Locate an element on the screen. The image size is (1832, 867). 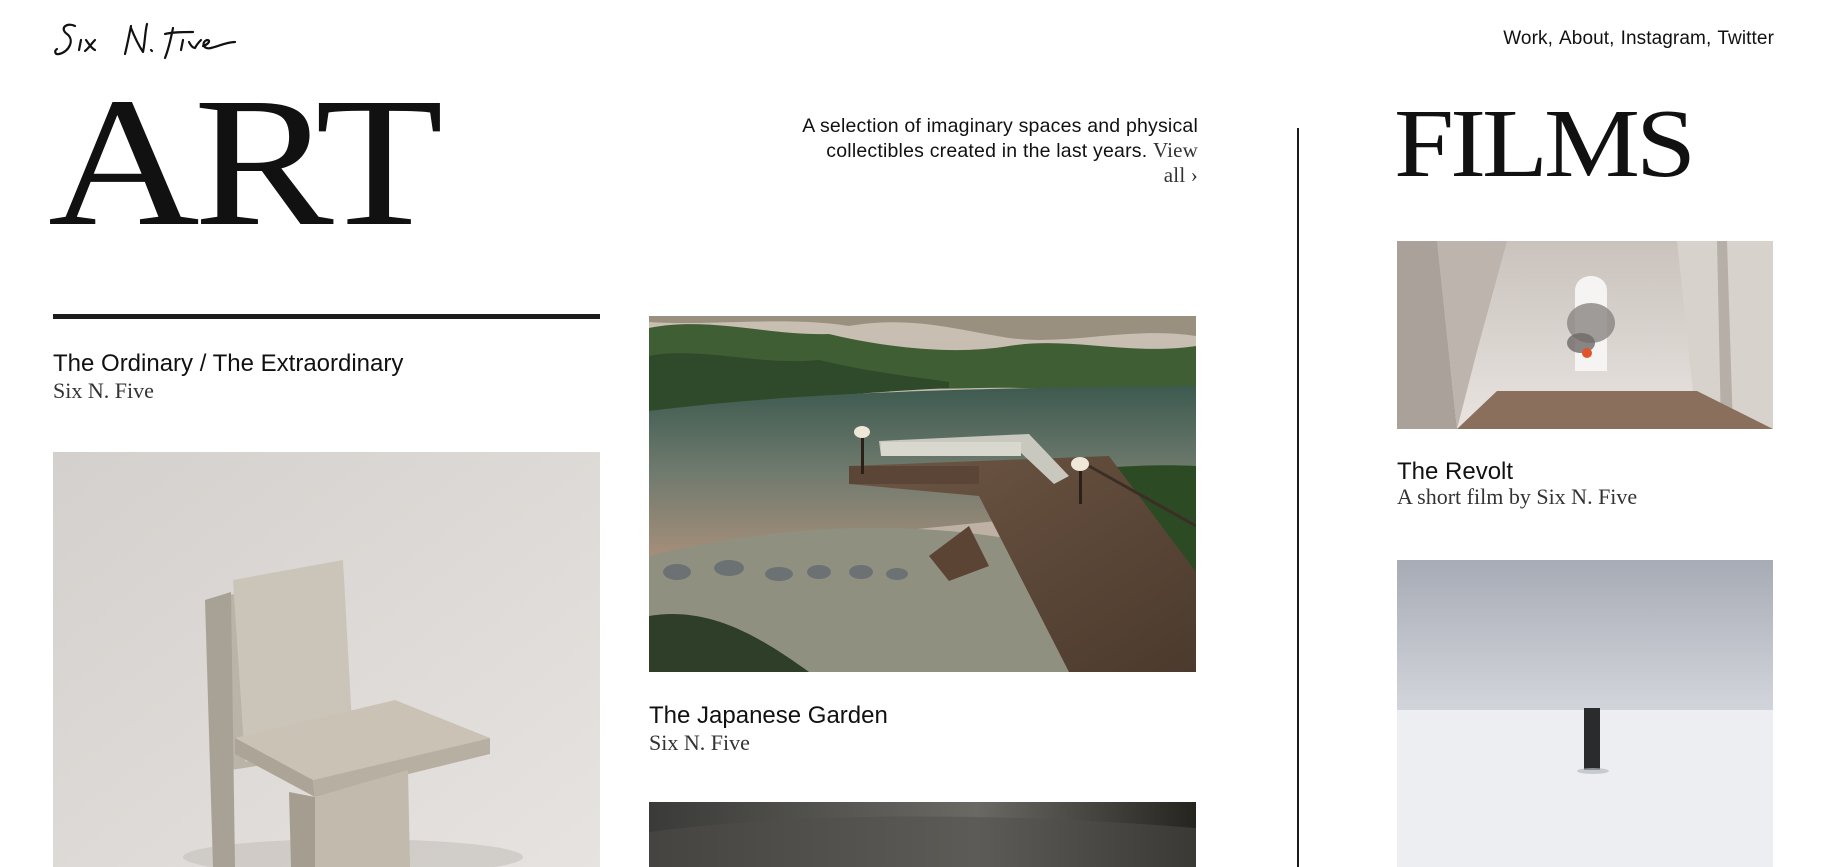
nav-twitter-link: Twitter is located at coordinates (1745, 38).